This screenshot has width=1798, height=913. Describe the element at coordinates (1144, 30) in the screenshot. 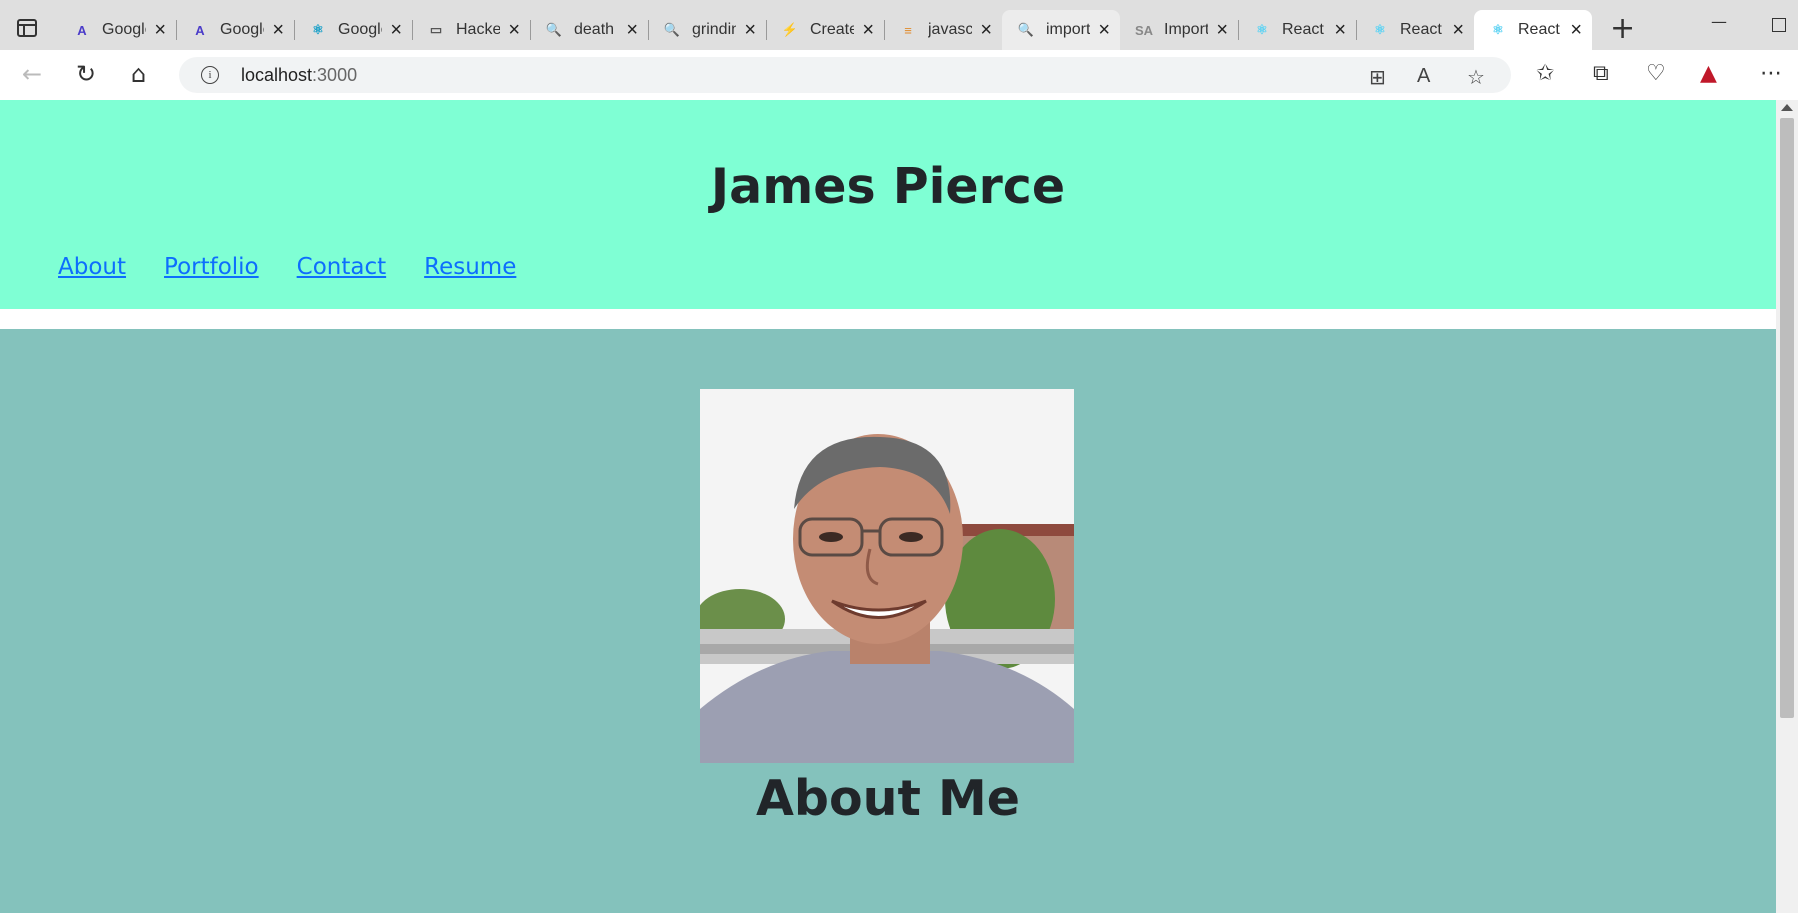

I see `tab-favicon-icon: SA` at that location.